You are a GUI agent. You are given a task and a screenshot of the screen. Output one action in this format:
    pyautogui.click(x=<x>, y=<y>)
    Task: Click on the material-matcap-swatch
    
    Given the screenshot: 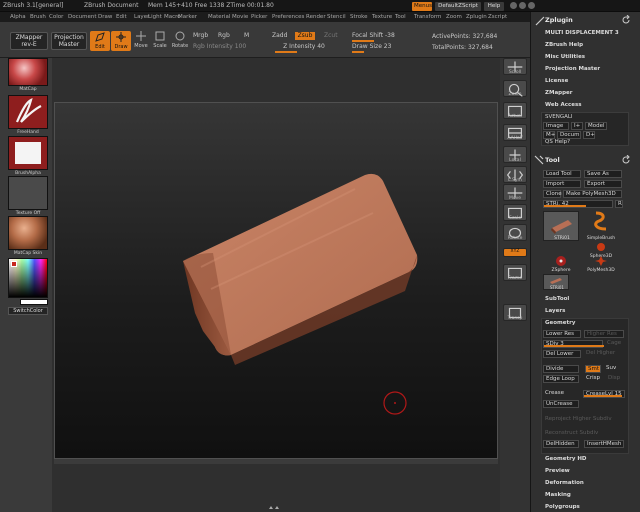 What is the action you would take?
    pyautogui.click(x=28, y=72)
    